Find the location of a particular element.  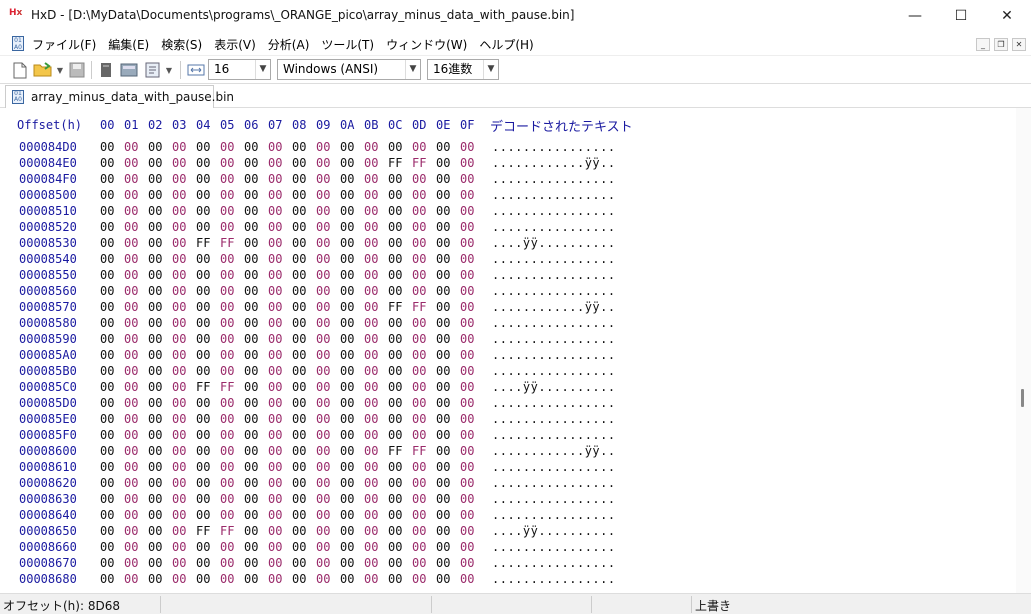

menu-tools: ツール(T) is located at coordinates (347, 44).